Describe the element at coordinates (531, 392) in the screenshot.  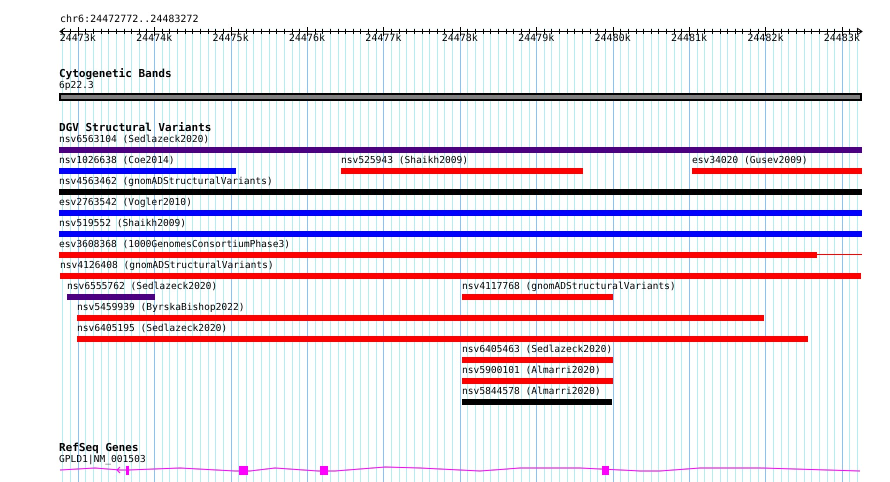
I see `variant-label: nsv5844578 (Almarri2020)` at that location.